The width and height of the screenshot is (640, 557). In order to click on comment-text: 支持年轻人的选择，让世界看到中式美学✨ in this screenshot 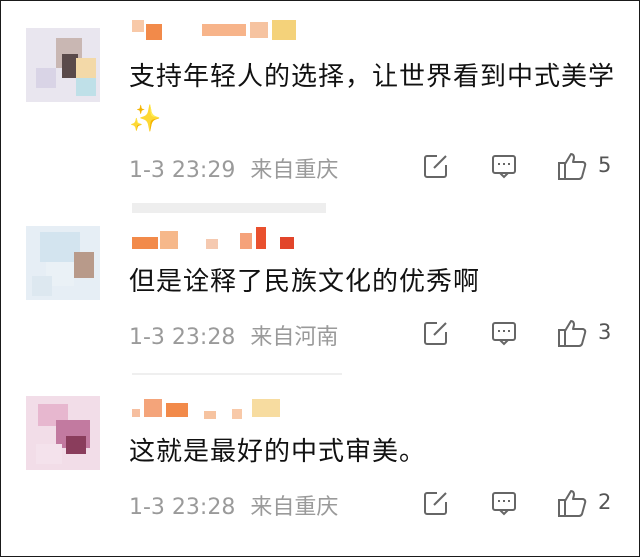, I will do `click(372, 98)`.